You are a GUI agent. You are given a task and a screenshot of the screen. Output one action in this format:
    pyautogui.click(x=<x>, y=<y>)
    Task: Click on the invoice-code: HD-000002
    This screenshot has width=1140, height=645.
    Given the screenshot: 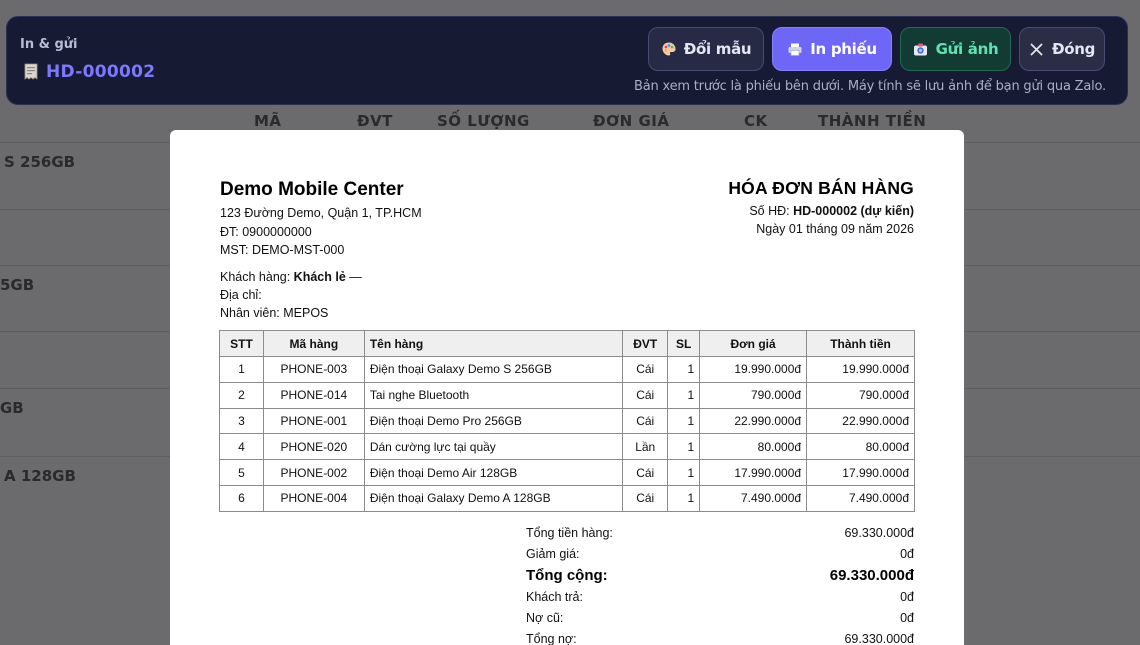 What is the action you would take?
    pyautogui.click(x=89, y=72)
    